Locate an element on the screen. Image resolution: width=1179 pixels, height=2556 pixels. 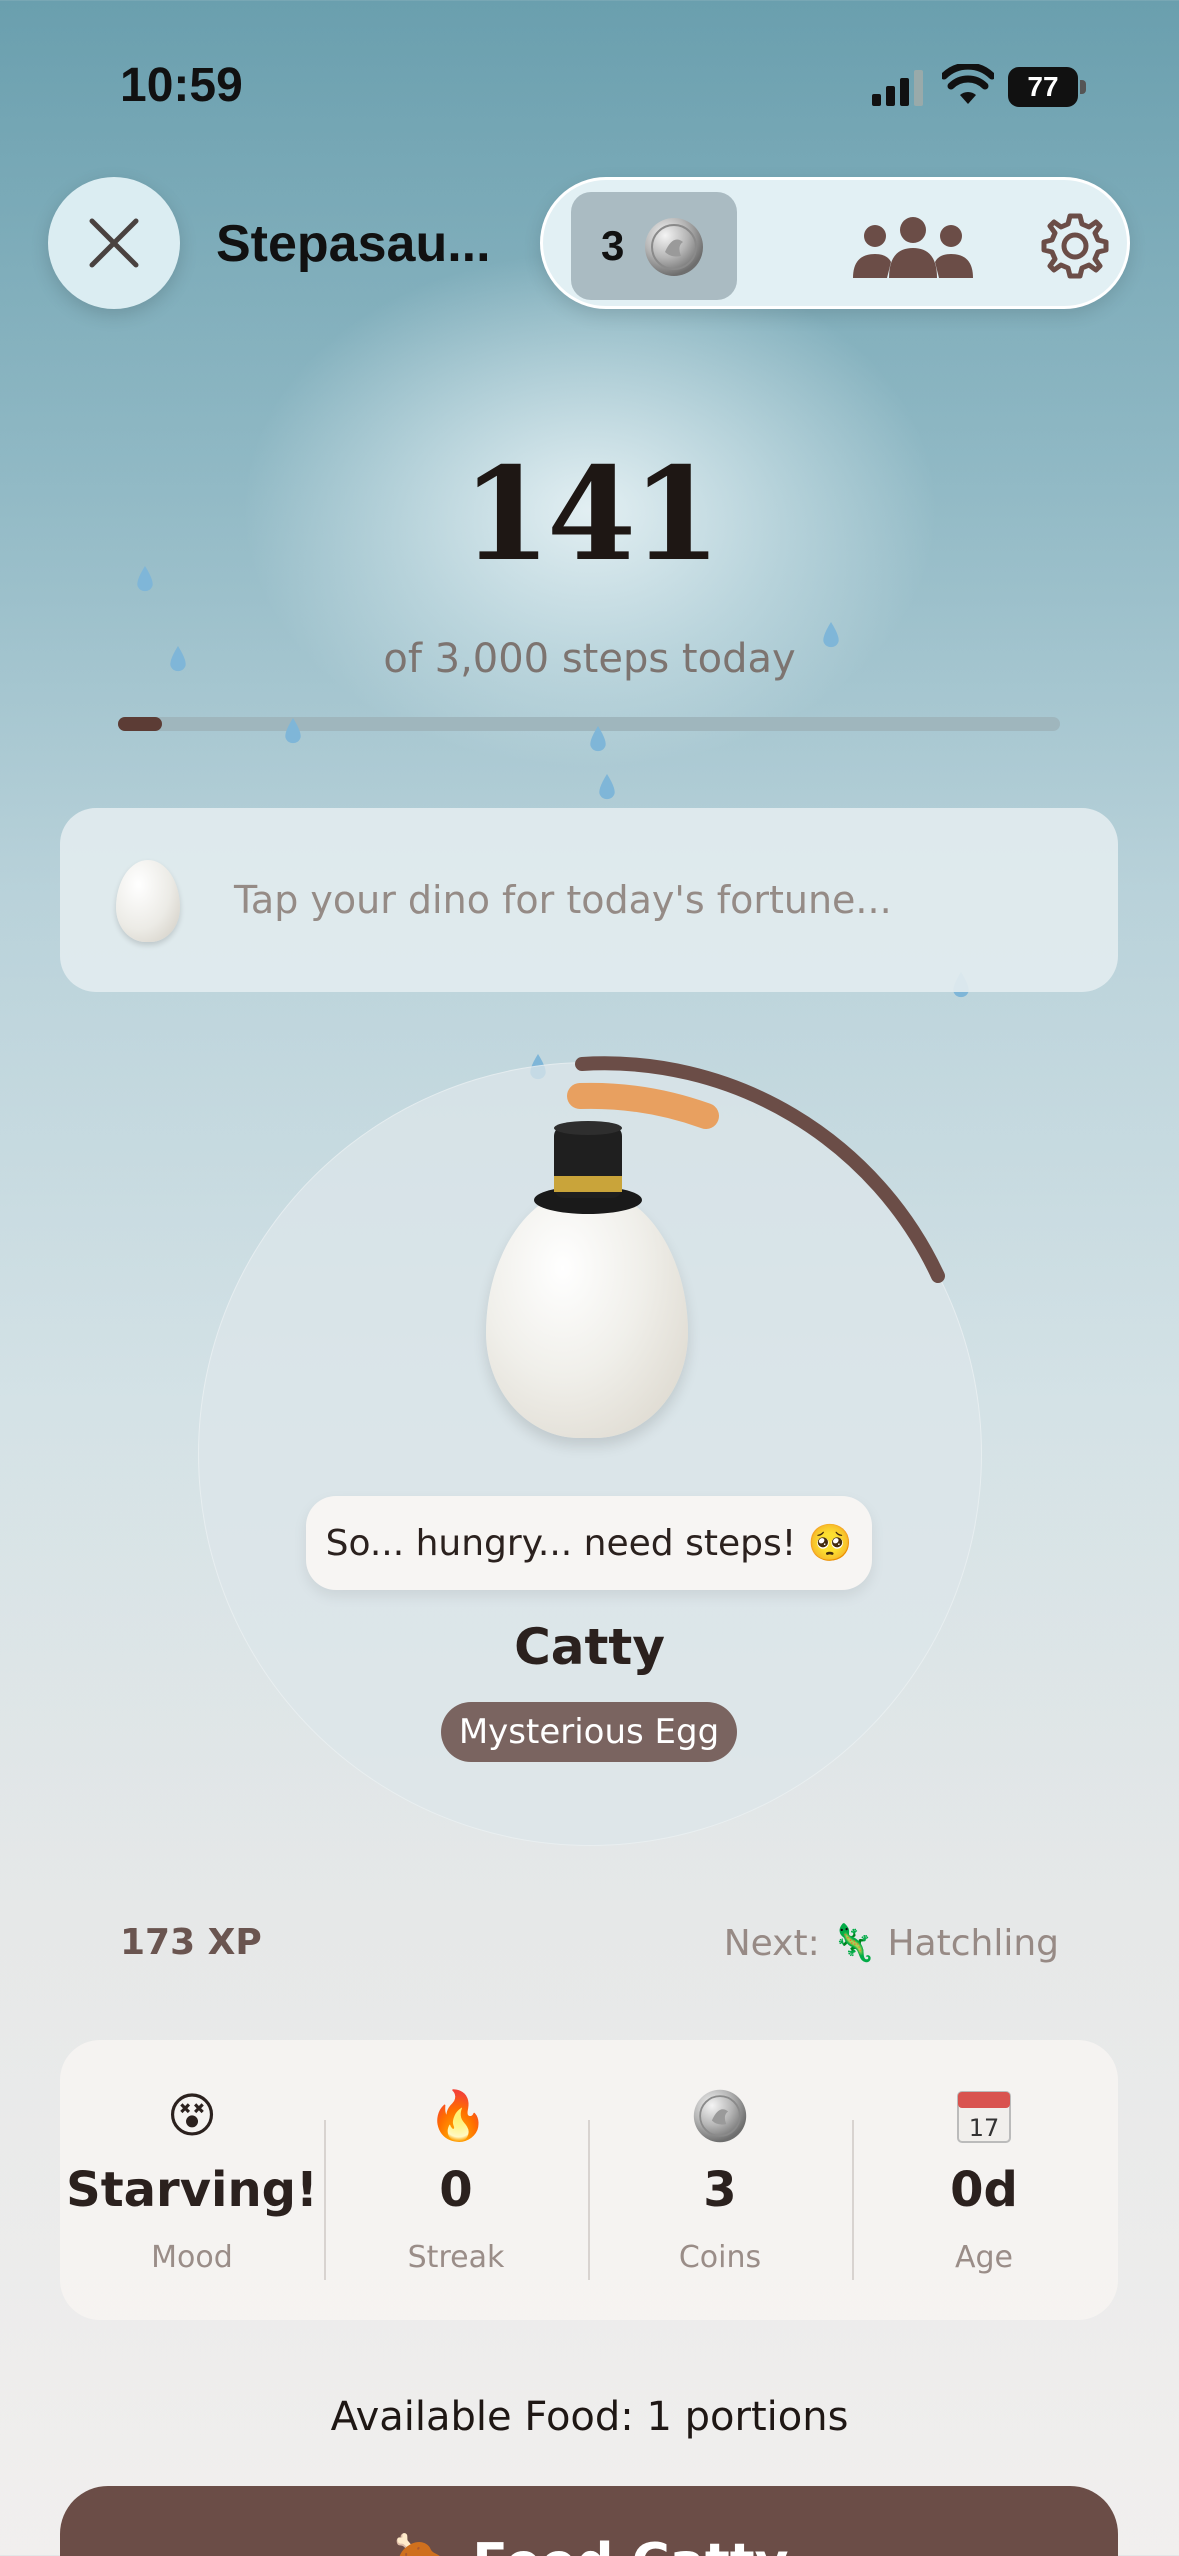
feed-button-label: 🍖 Feed Catty is located at coordinates (589, 2544).